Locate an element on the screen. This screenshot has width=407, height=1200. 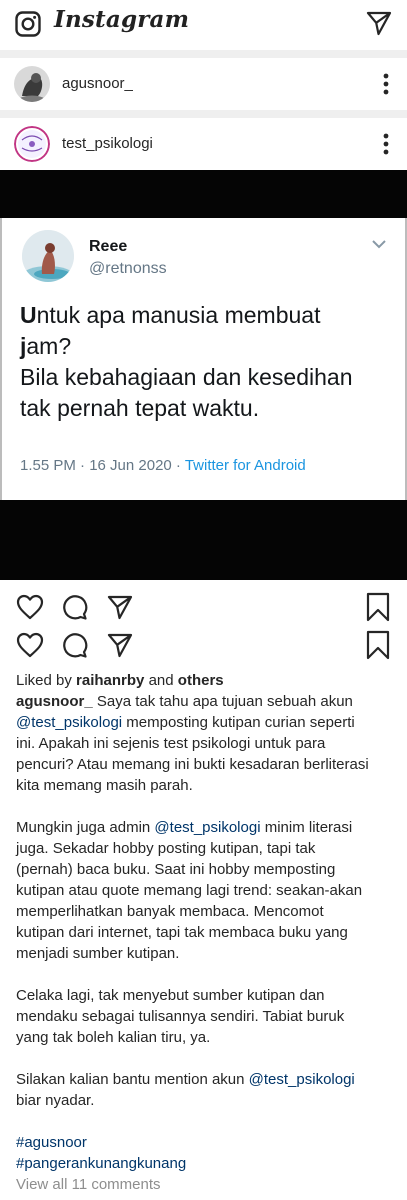
post-image-top-bar is located at coordinates (203, 194).